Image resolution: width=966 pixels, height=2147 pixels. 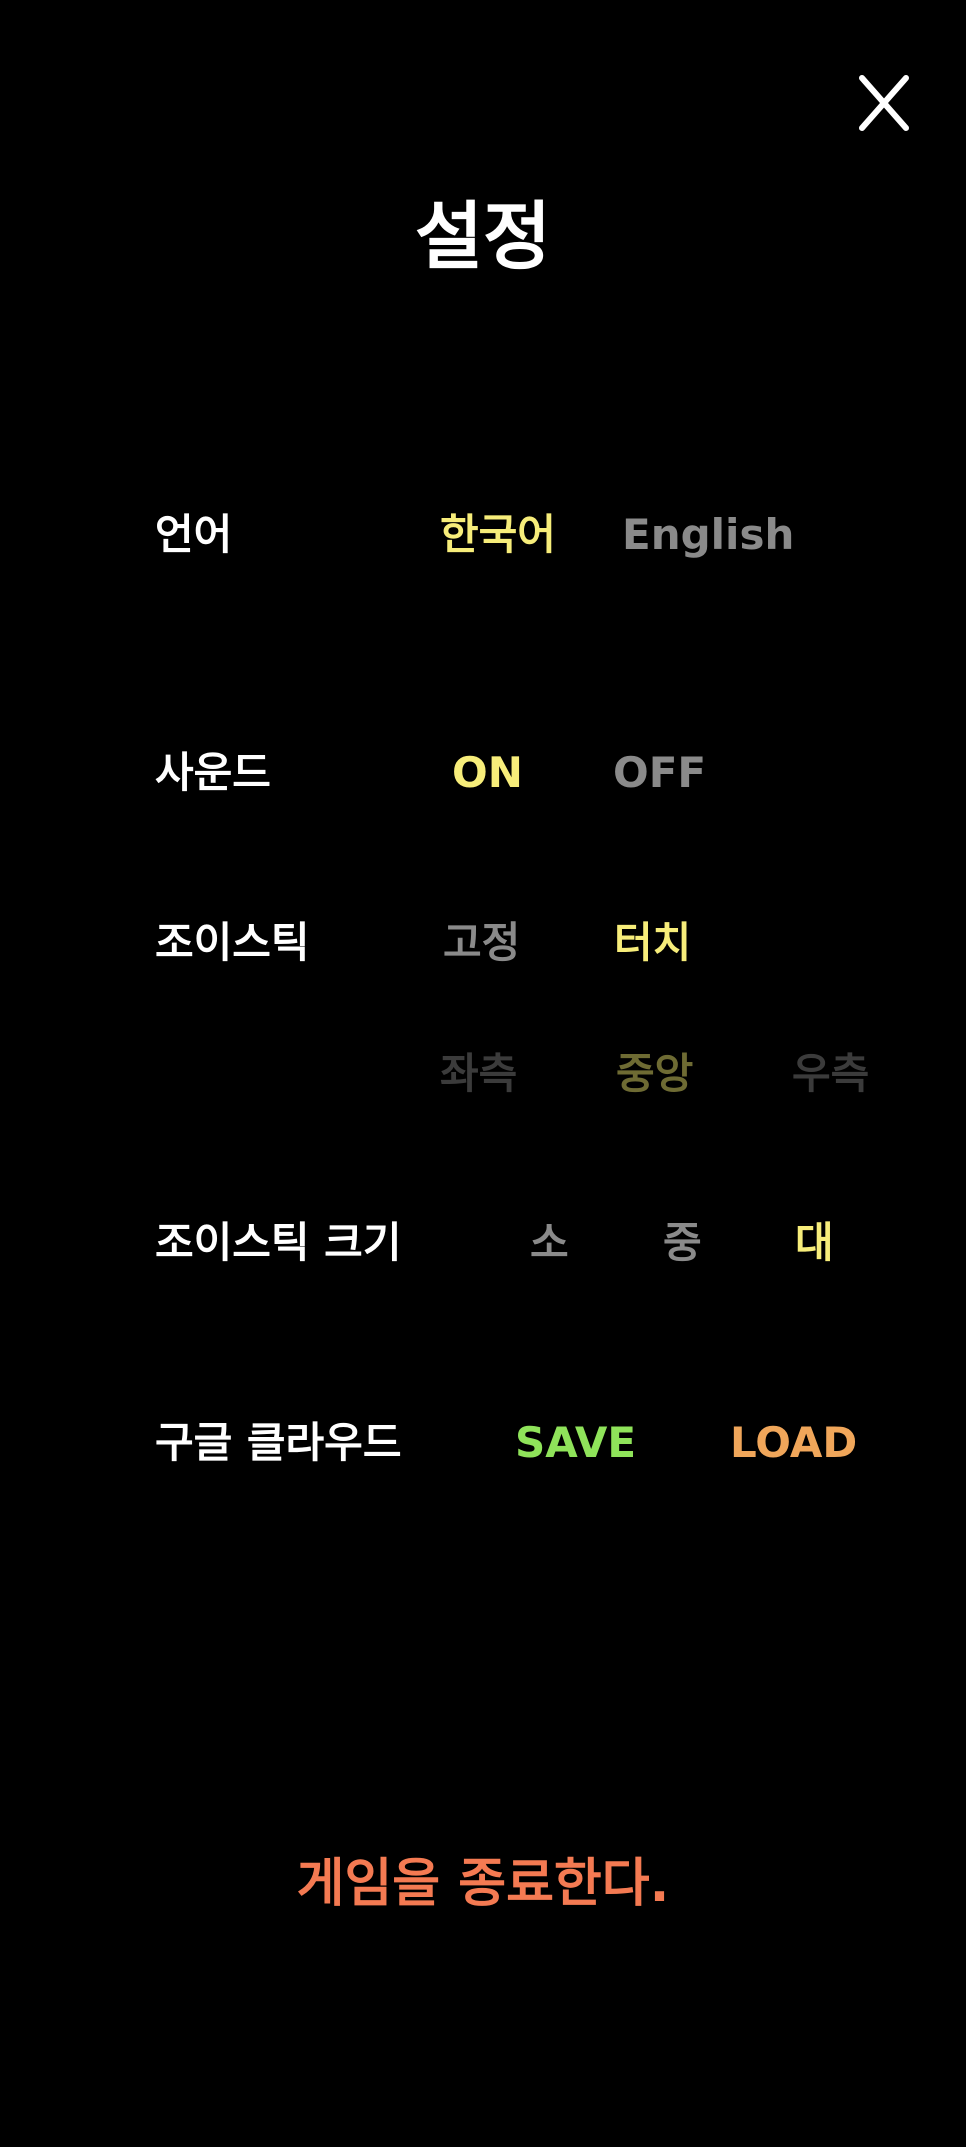 I want to click on joystick-size-large: 대, so click(x=814, y=1243).